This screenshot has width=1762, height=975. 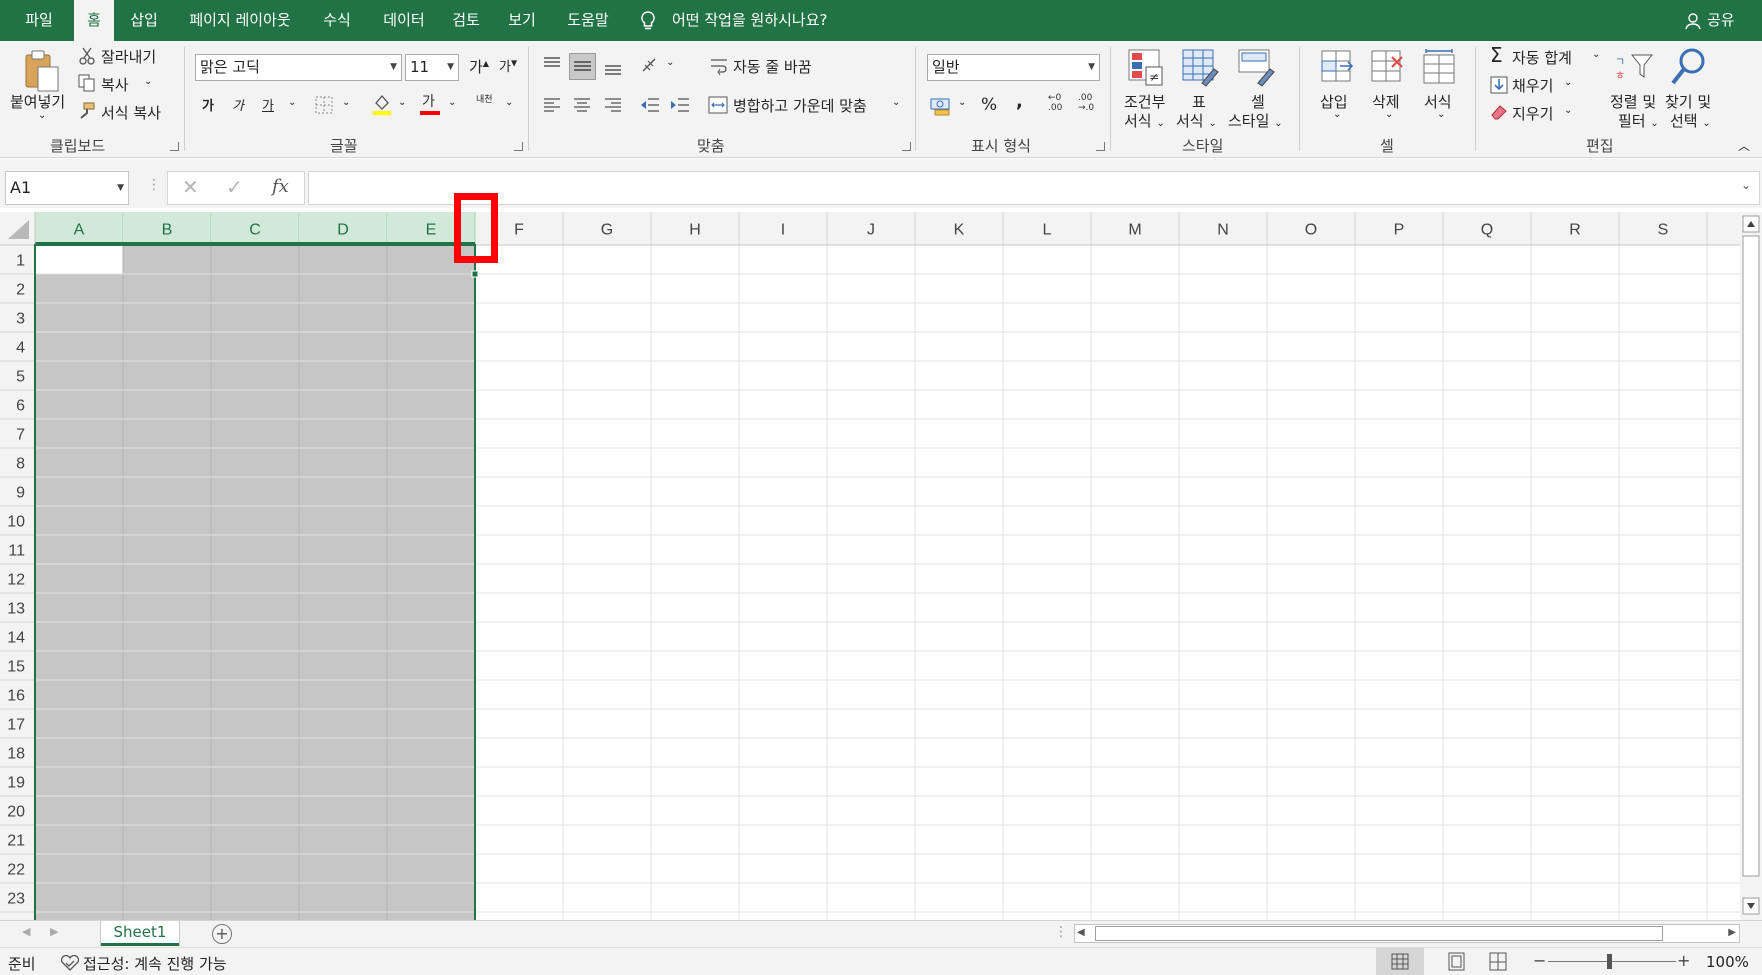 What do you see at coordinates (1690, 120) in the screenshot?
I see `find-select-label2: 선택 ⌄` at bounding box center [1690, 120].